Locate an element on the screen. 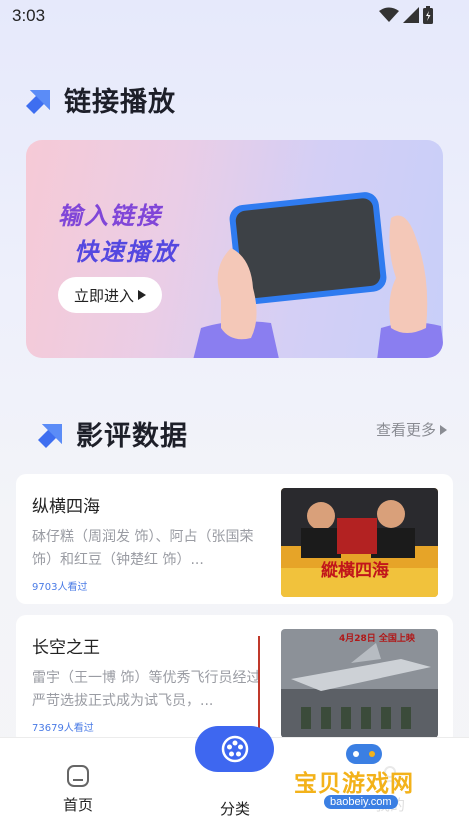 This screenshot has height=834, width=469. banner-headline-1: 输入链接 is located at coordinates (110, 216).